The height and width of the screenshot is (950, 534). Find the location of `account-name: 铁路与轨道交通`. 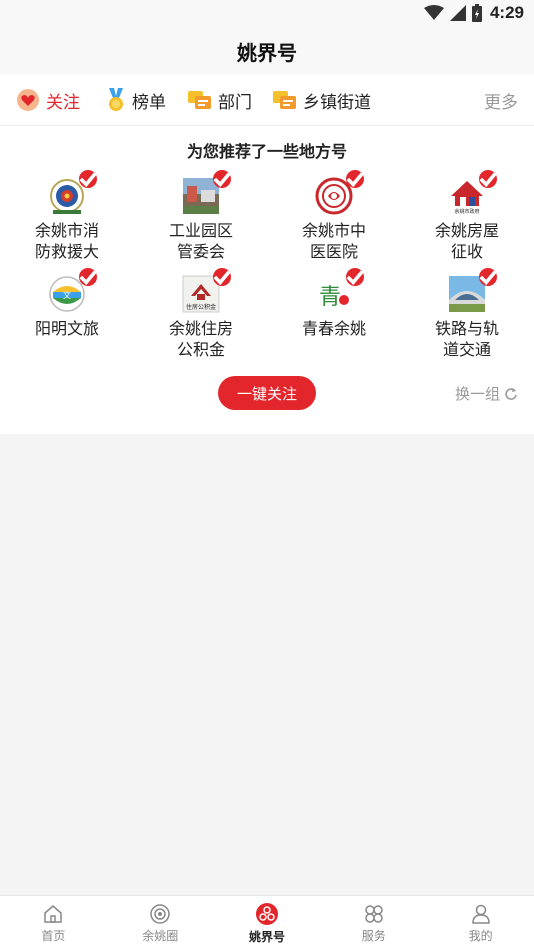

account-name: 铁路与轨道交通 is located at coordinates (466, 339).